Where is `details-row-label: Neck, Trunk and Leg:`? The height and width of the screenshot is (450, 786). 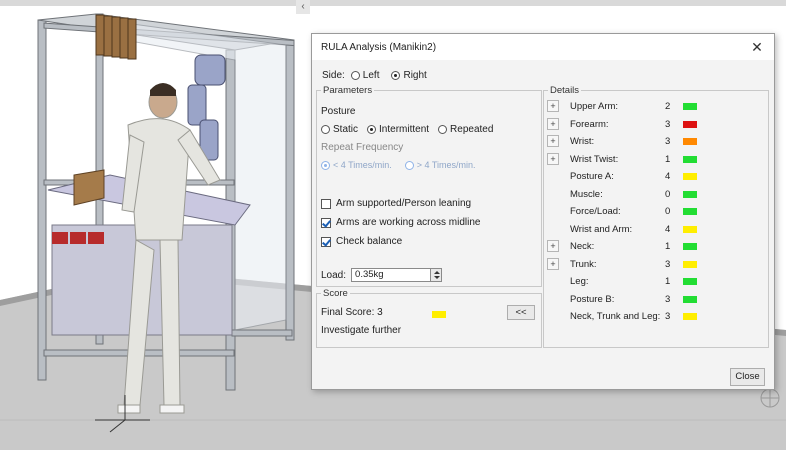
details-row-label: Neck, Trunk and Leg: is located at coordinates (615, 316).